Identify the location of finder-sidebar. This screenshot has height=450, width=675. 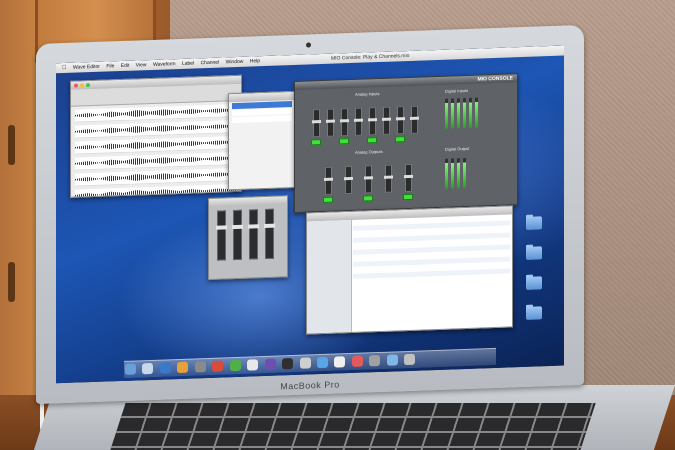
(329, 276).